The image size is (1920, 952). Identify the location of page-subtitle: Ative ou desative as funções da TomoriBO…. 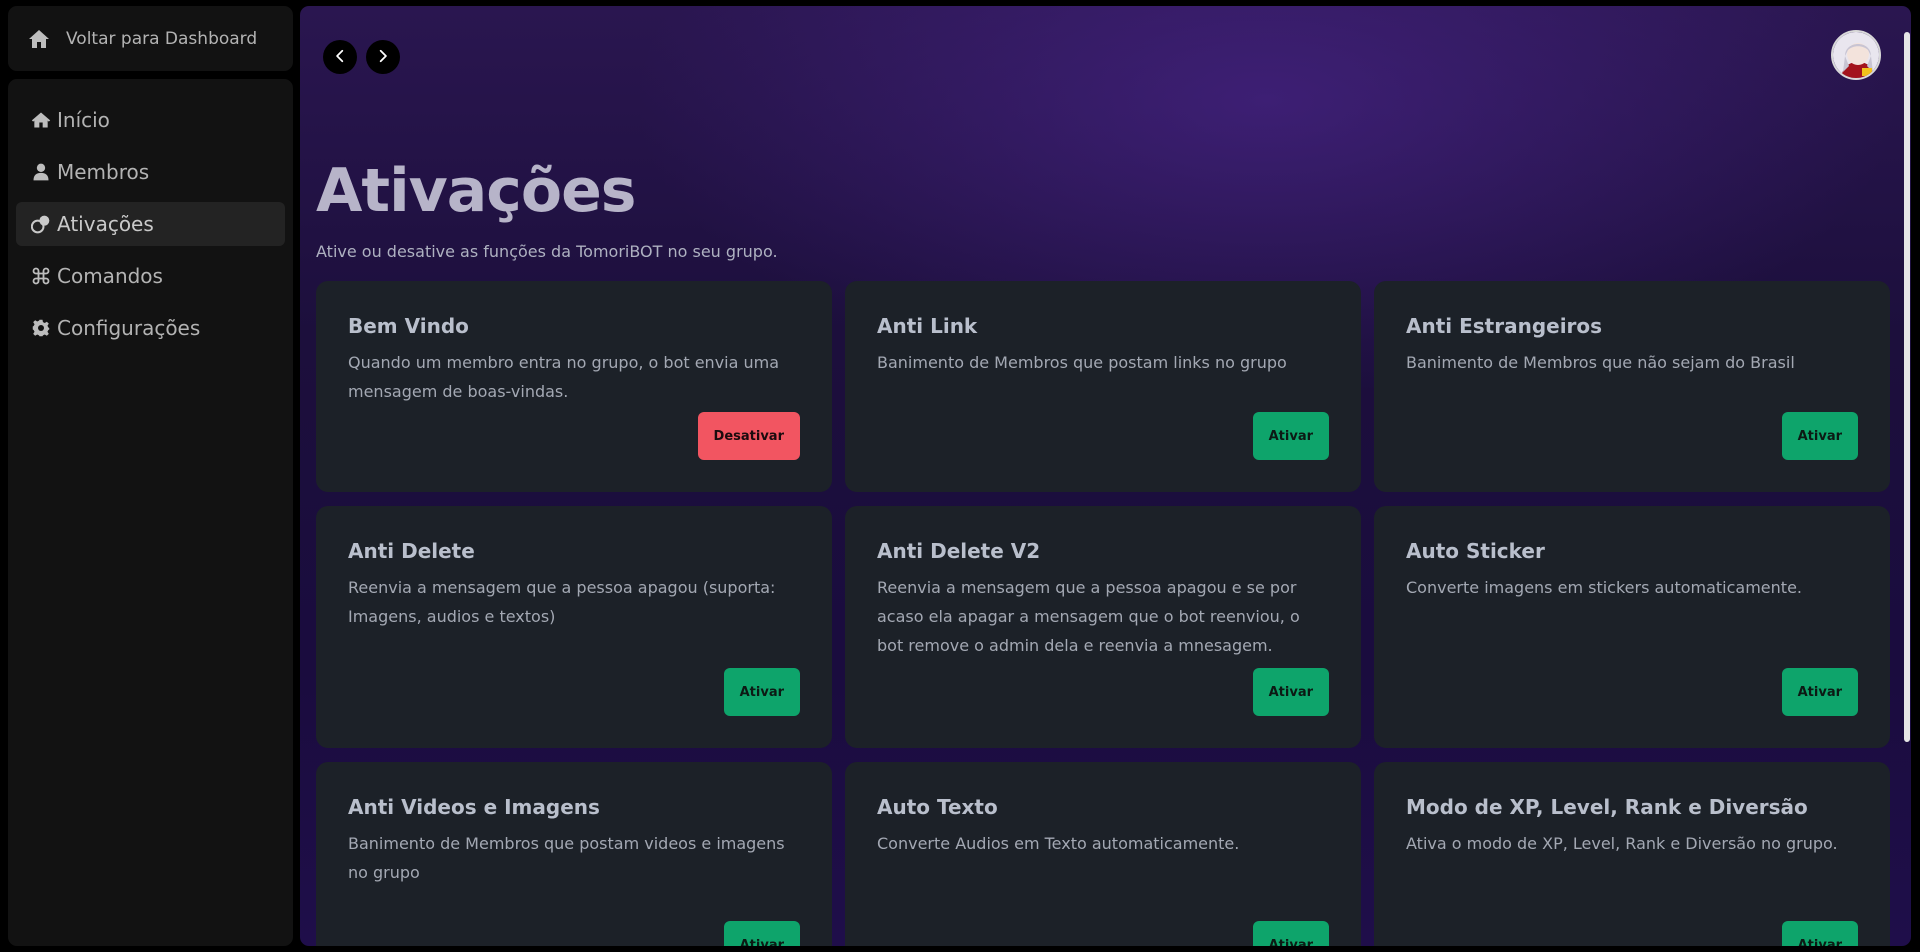
(547, 251).